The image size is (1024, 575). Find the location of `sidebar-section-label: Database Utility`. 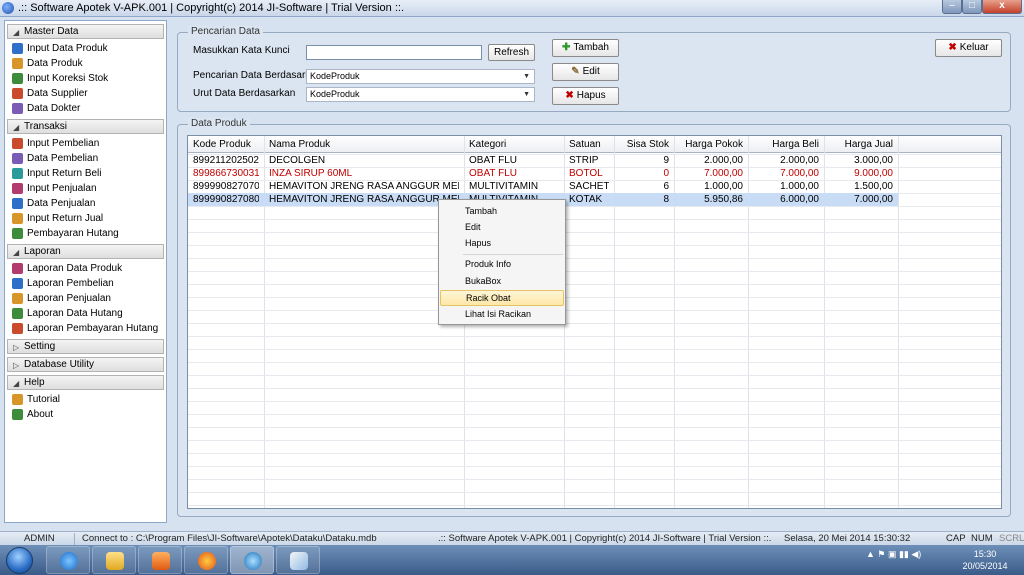

sidebar-section-label: Database Utility is located at coordinates (59, 364).